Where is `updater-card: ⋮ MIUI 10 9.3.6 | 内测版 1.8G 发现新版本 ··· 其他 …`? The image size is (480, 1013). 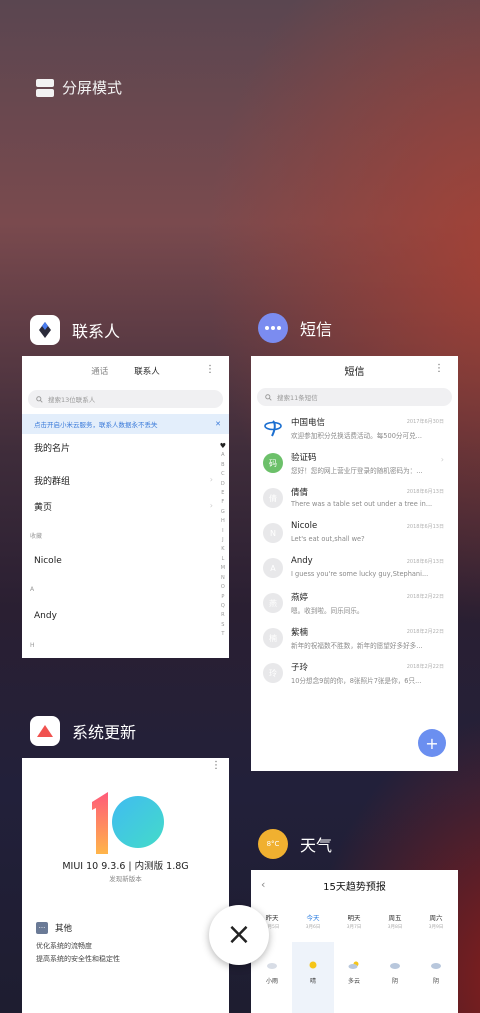
updater-card: ⋮ MIUI 10 9.3.6 | 内测版 1.8G 发现新版本 ··· 其他 … is located at coordinates (125, 885).